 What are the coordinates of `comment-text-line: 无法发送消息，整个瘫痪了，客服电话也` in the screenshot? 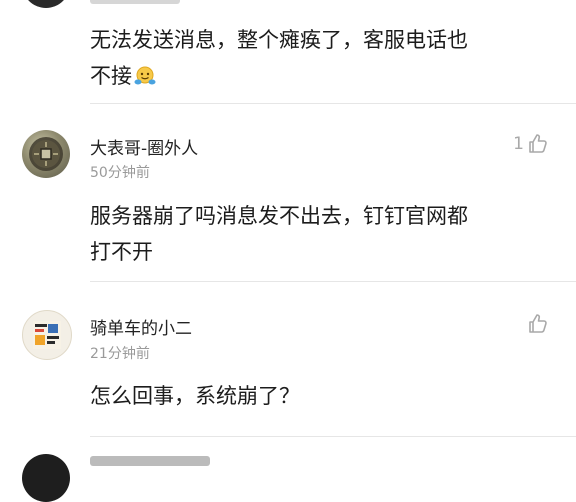 It's located at (279, 40).